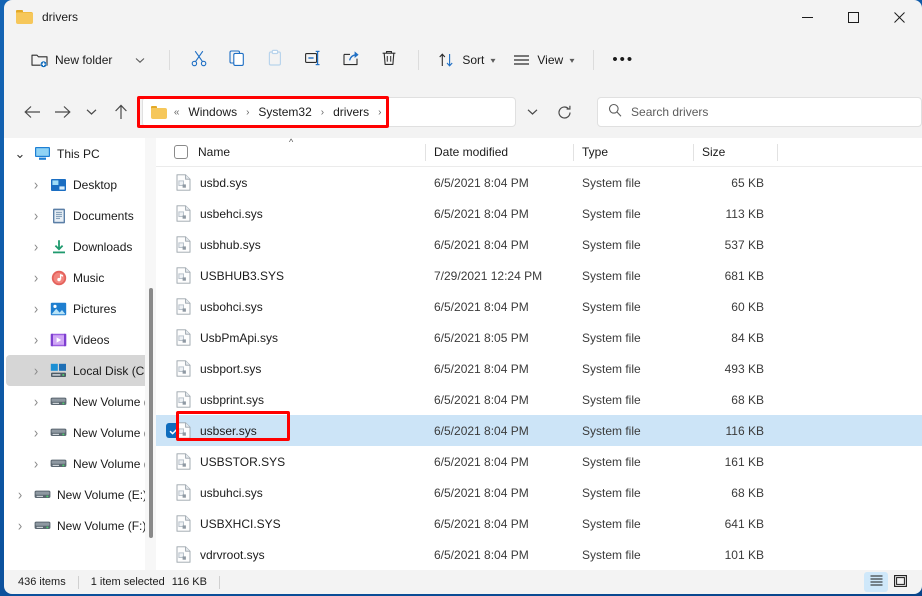 The image size is (922, 596). Describe the element at coordinates (181, 152) in the screenshot. I see `select-all-checkbox` at that location.